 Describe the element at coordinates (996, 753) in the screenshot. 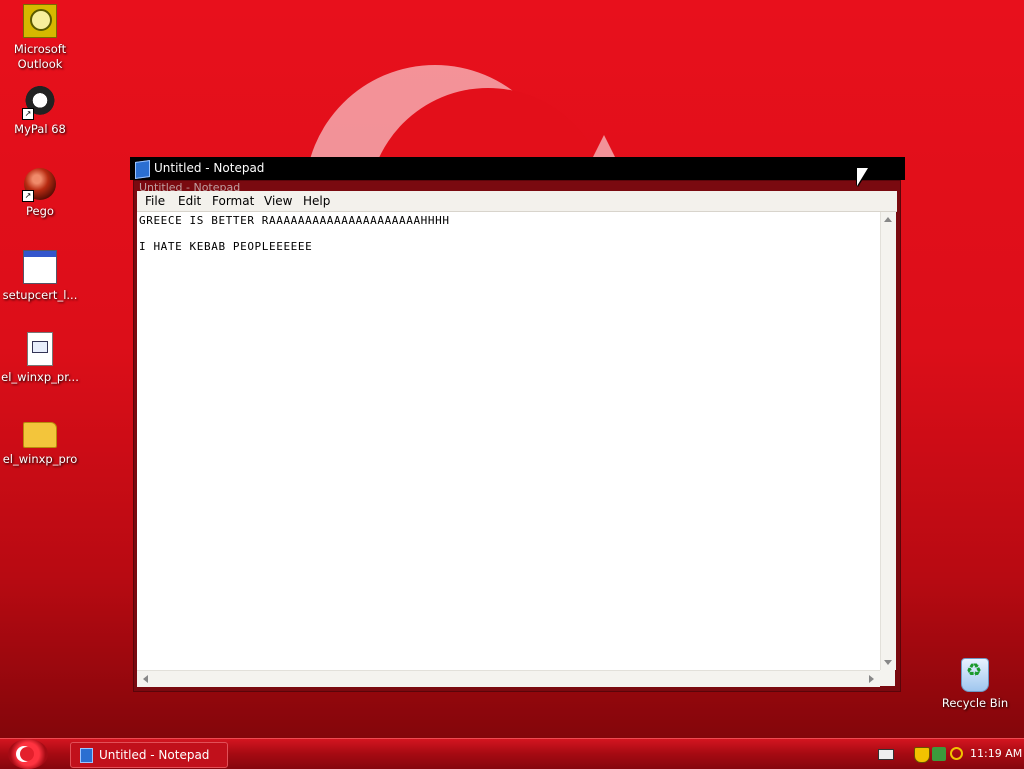

I see `clock: 11:19 AM` at that location.